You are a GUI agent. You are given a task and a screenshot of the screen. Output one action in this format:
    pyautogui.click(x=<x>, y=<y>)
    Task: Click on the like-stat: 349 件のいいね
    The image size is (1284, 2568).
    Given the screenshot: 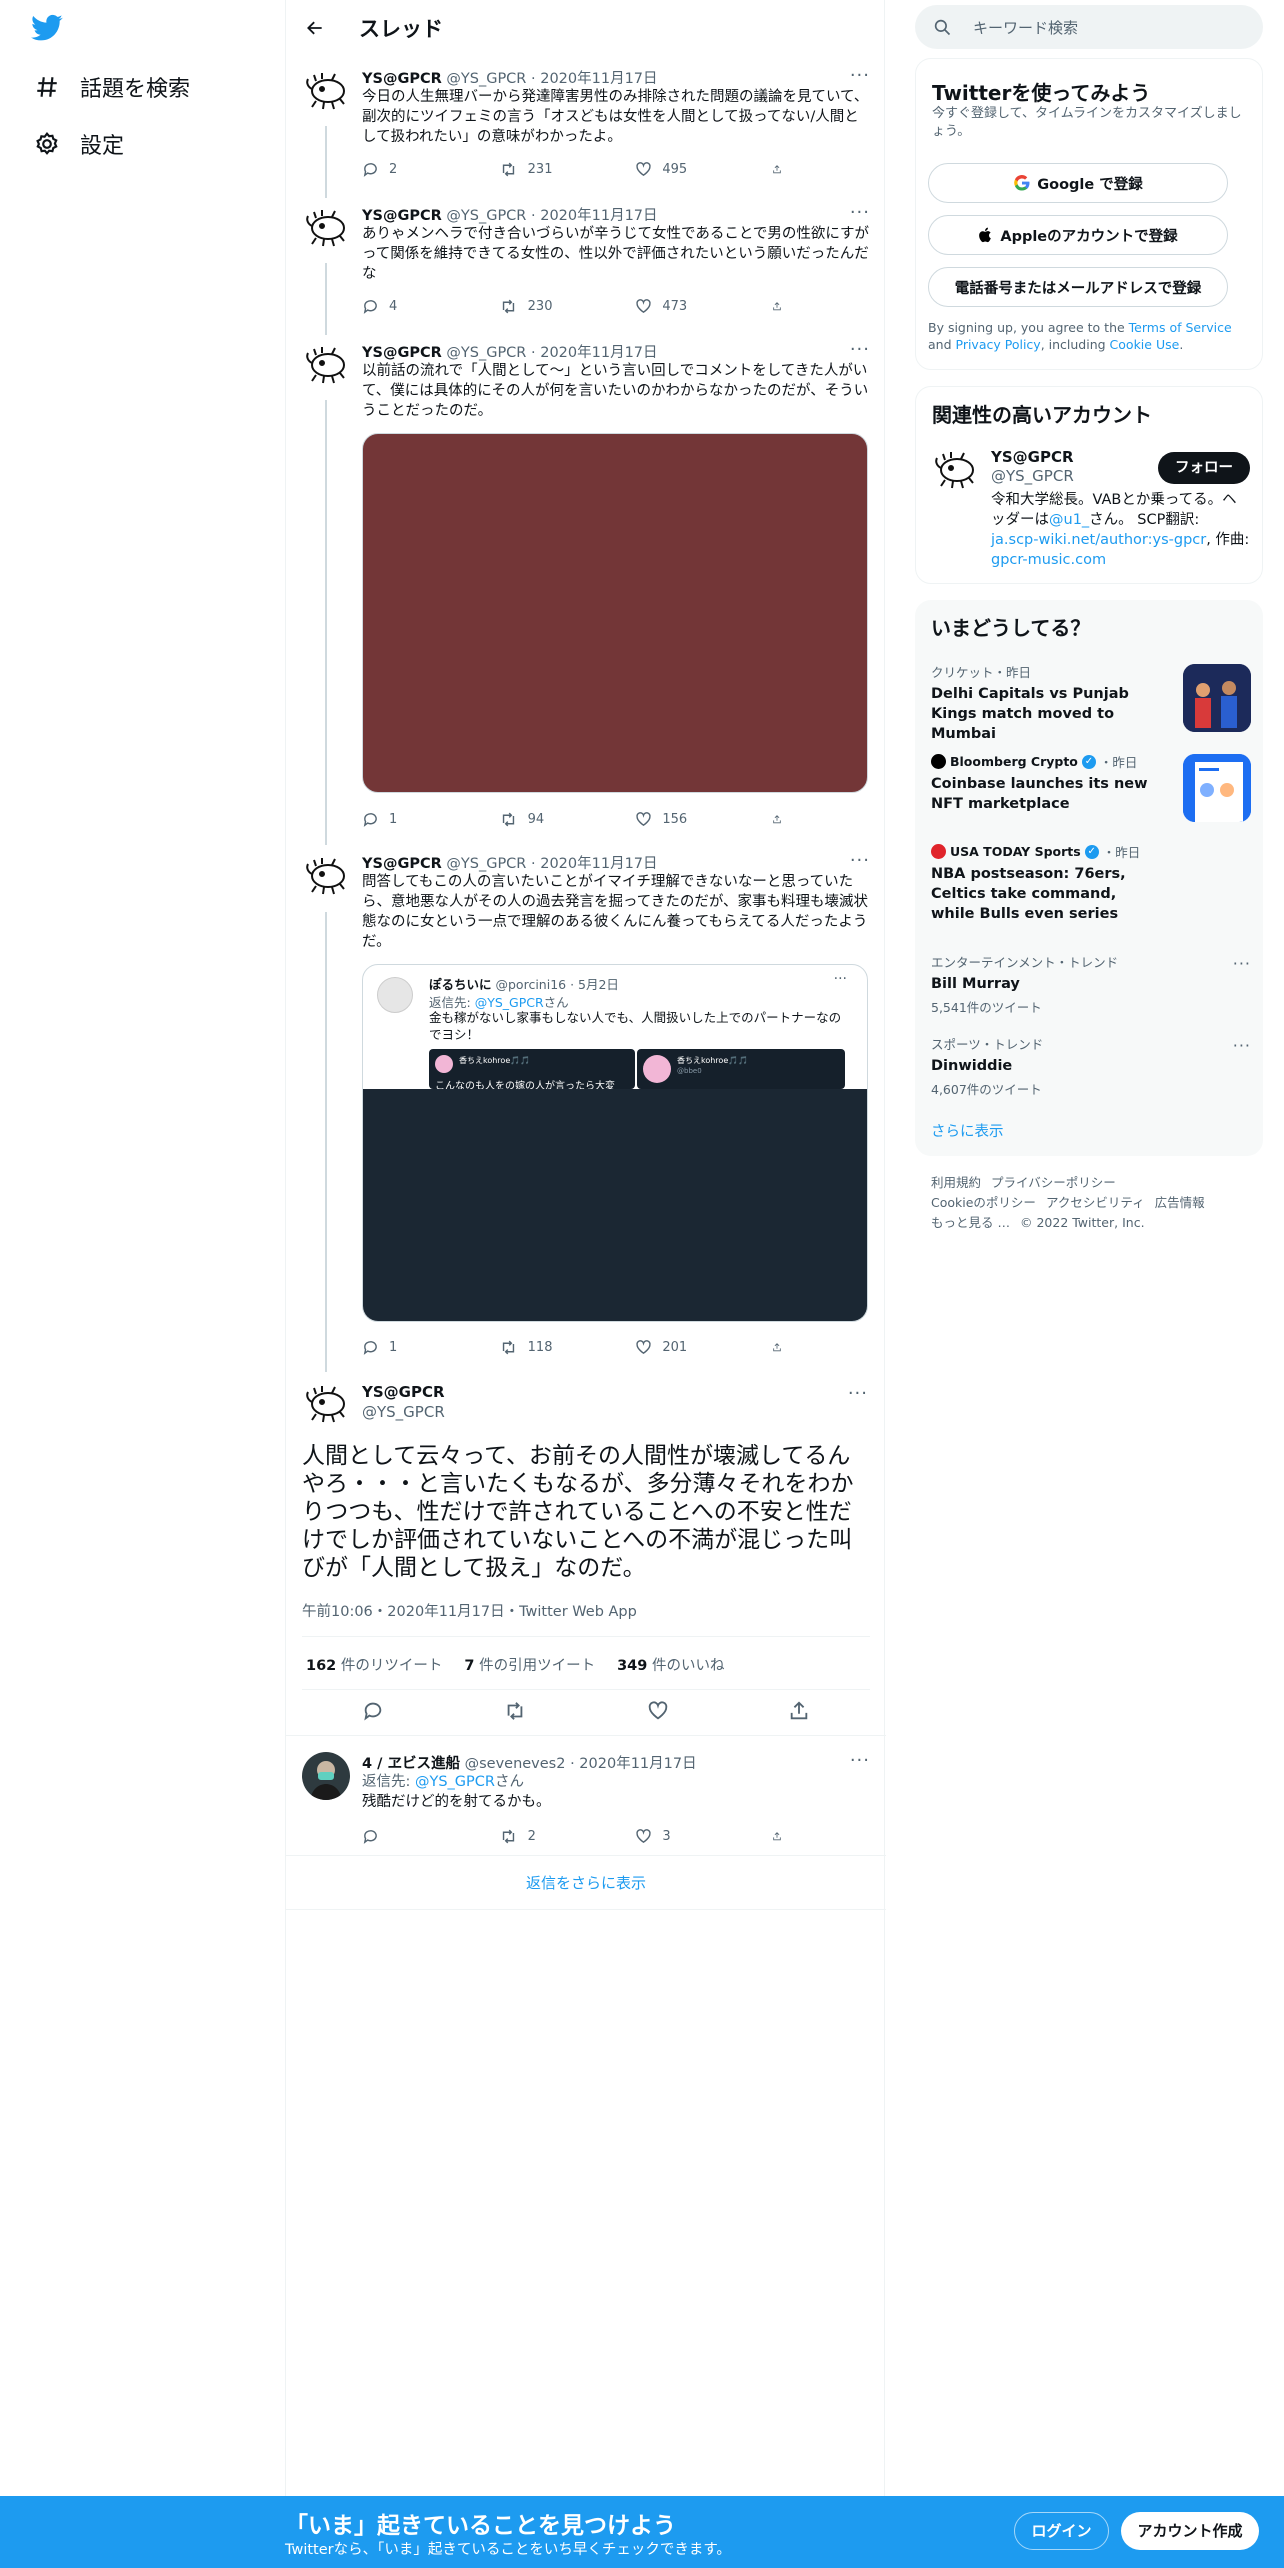 What is the action you would take?
    pyautogui.click(x=670, y=1664)
    